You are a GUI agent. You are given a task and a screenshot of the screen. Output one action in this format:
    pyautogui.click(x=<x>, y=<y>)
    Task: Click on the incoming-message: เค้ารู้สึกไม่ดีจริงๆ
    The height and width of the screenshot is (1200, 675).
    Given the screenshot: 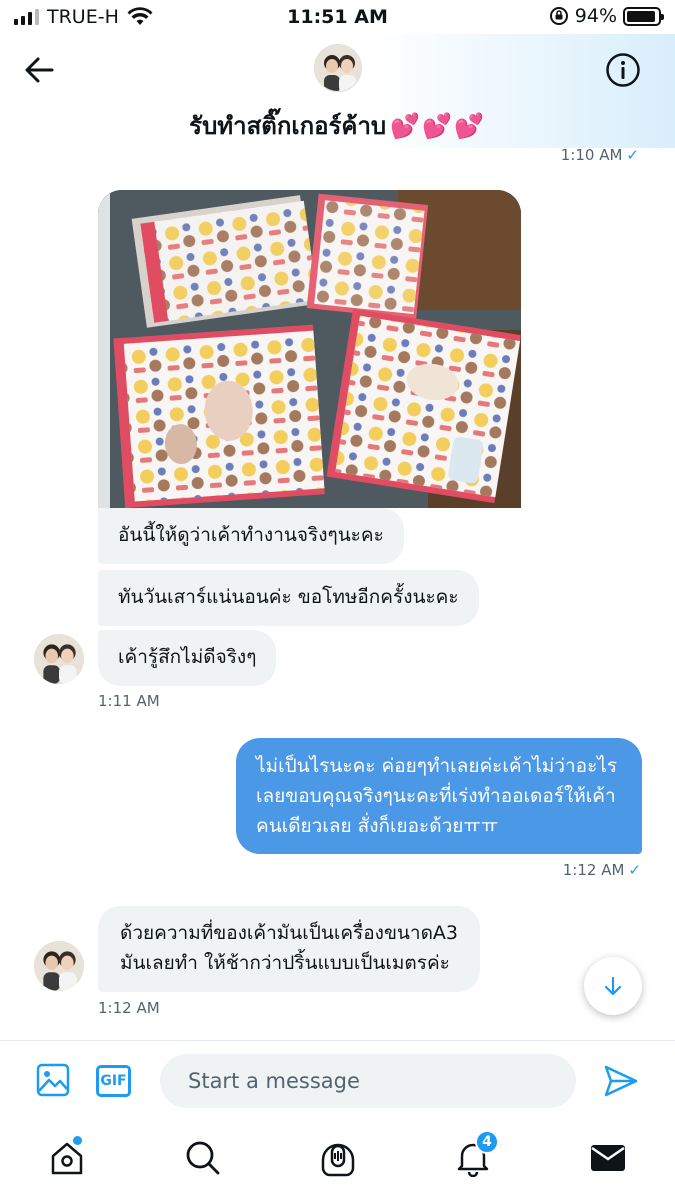 What is the action you would take?
    pyautogui.click(x=187, y=658)
    